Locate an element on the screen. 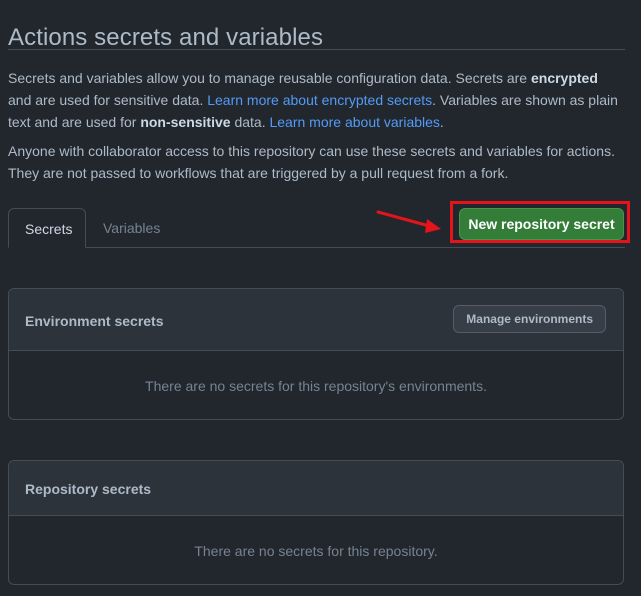 The height and width of the screenshot is (596, 641). new-repository-secret-button: New repository secret is located at coordinates (541, 224).